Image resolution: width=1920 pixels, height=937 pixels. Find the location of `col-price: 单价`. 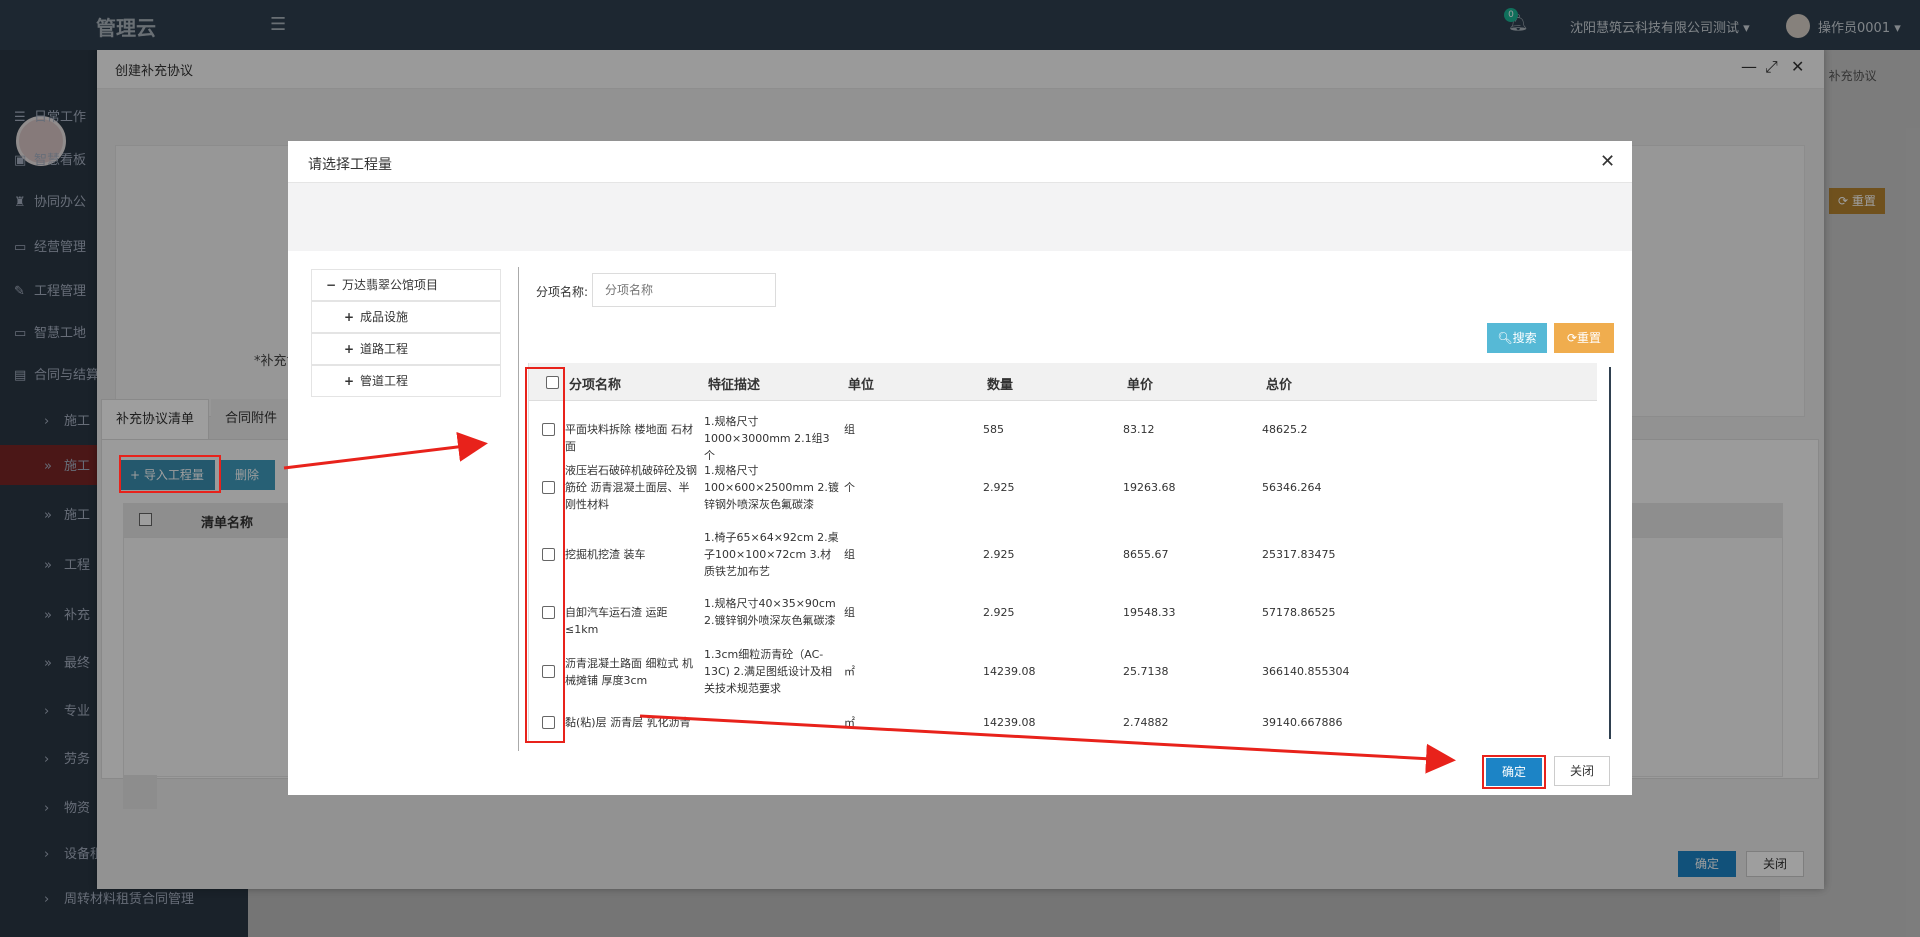

col-price: 单价 is located at coordinates (1140, 385).